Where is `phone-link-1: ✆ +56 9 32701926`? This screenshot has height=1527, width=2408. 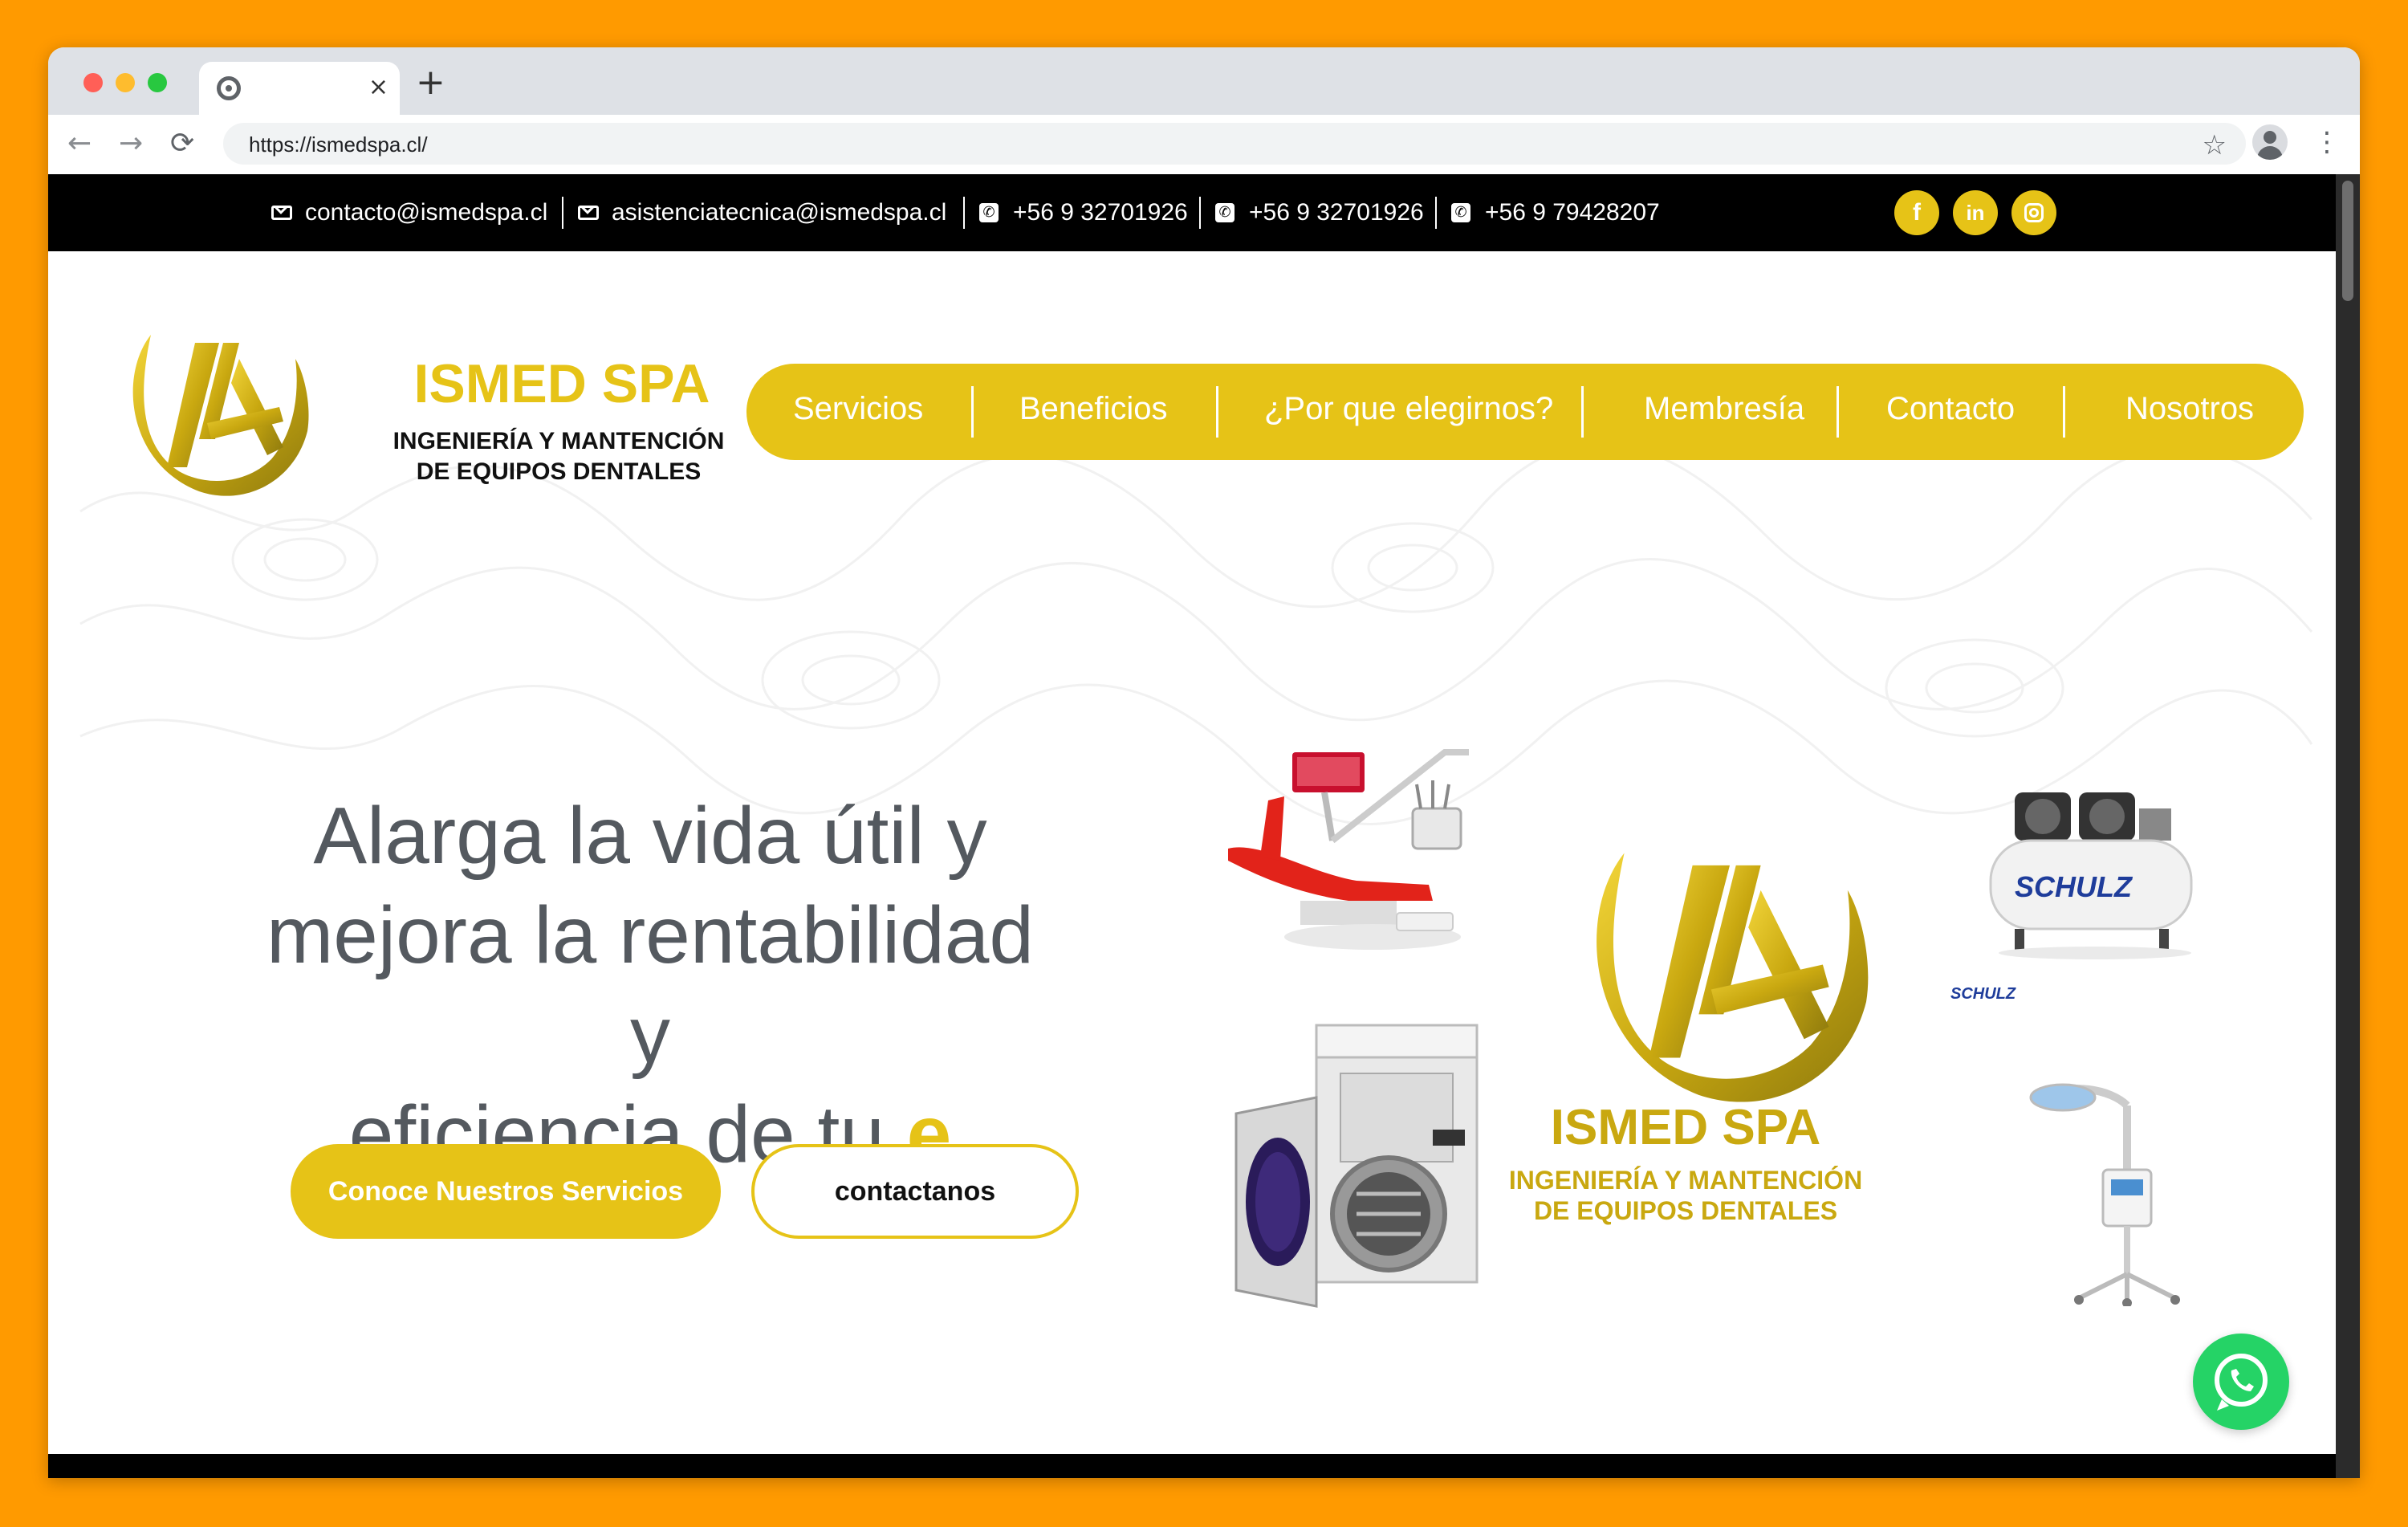 phone-link-1: ✆ +56 9 32701926 is located at coordinates (1083, 212).